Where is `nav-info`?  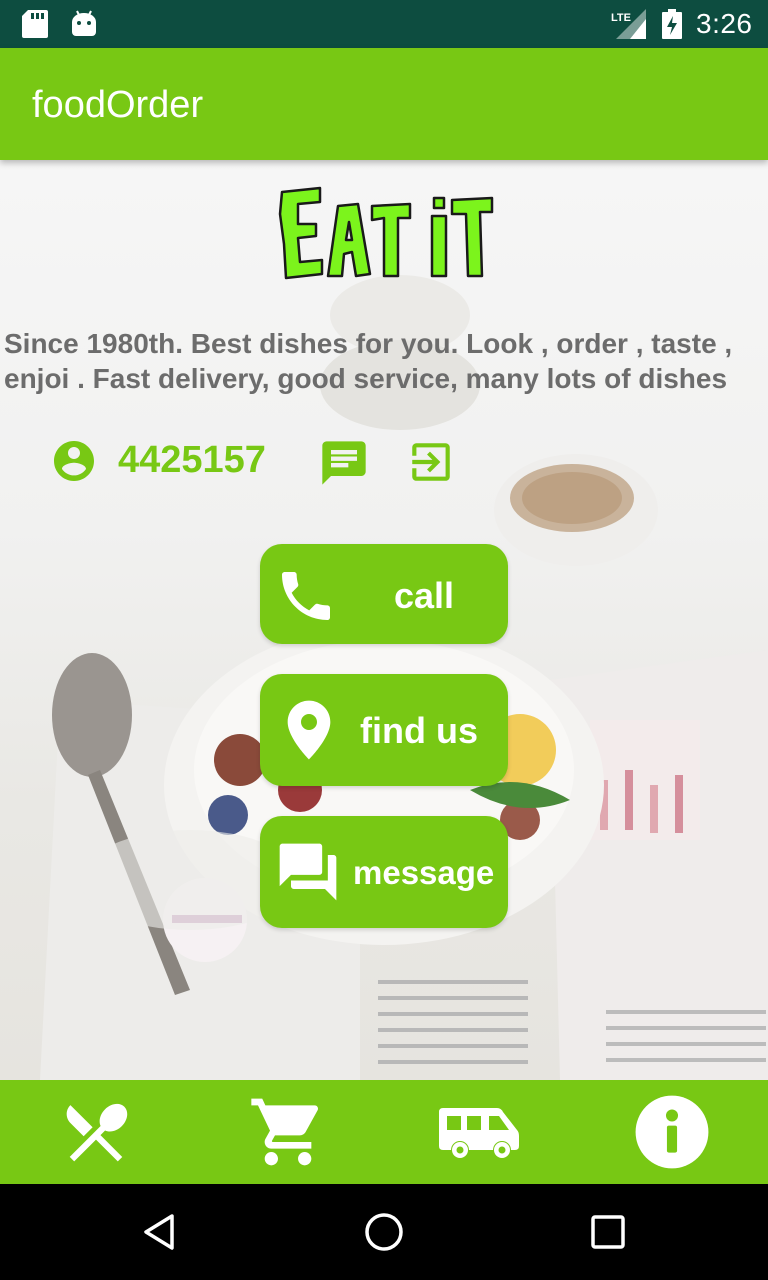
nav-info is located at coordinates (672, 1132).